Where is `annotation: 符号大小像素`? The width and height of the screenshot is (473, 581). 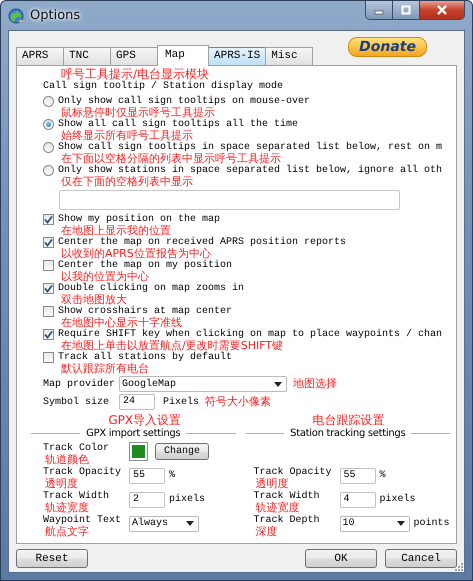
annotation: 符号大小像素 is located at coordinates (238, 402).